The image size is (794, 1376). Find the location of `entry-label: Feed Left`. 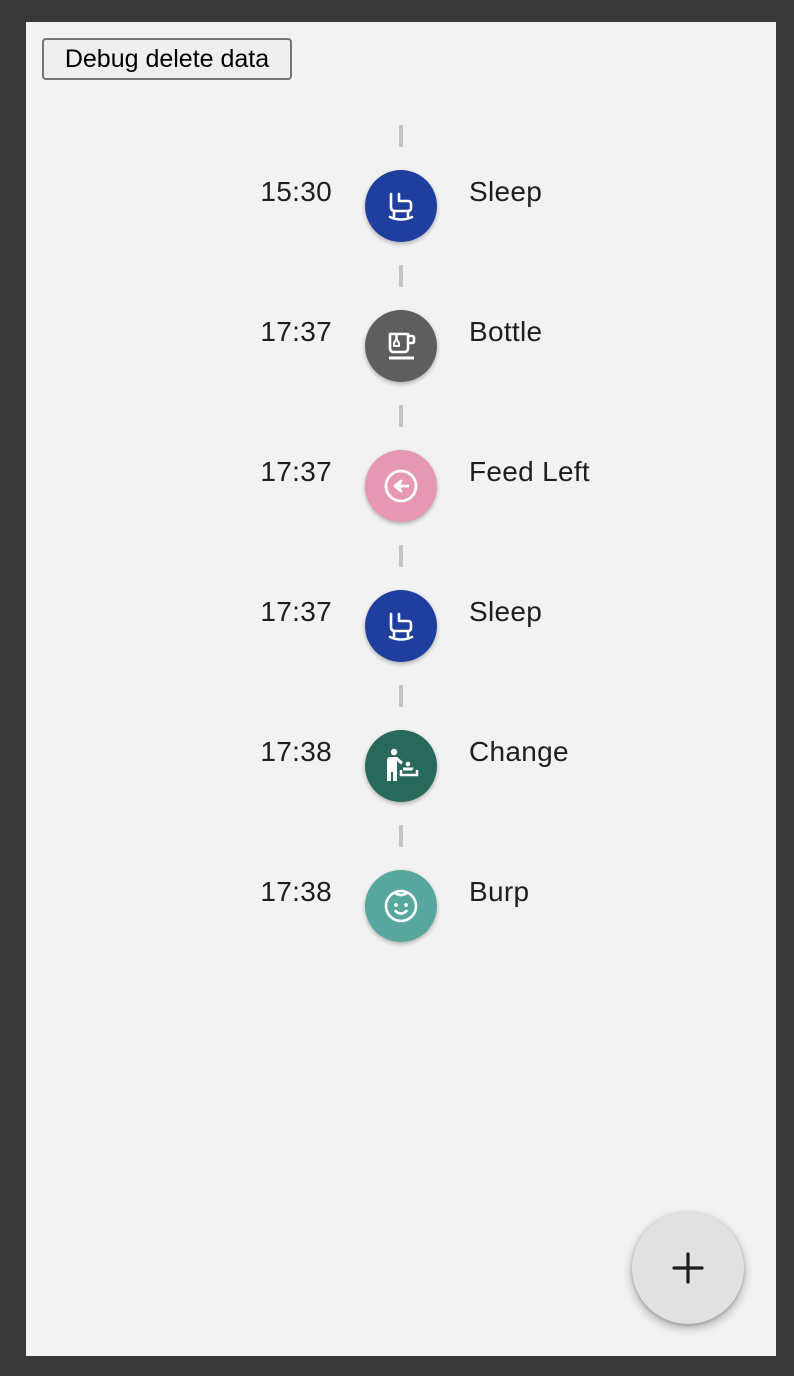

entry-label: Feed Left is located at coordinates (530, 471).